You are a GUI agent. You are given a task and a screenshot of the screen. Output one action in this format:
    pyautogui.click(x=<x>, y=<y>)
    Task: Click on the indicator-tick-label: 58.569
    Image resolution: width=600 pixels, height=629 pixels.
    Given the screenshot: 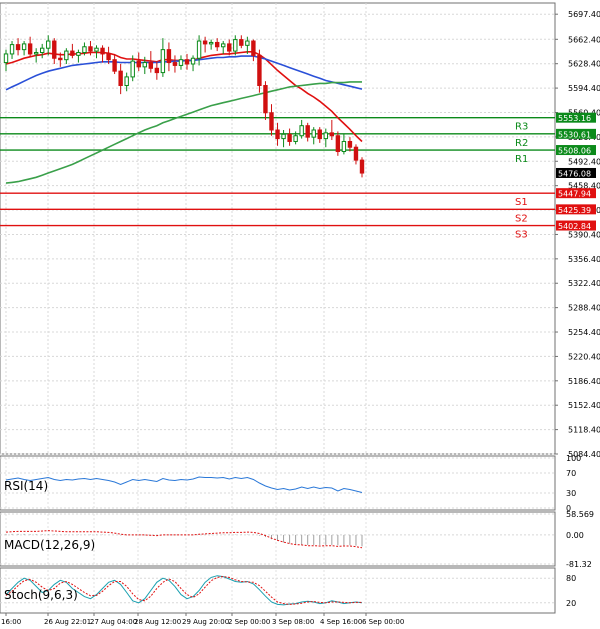 What is the action you would take?
    pyautogui.click(x=580, y=514)
    